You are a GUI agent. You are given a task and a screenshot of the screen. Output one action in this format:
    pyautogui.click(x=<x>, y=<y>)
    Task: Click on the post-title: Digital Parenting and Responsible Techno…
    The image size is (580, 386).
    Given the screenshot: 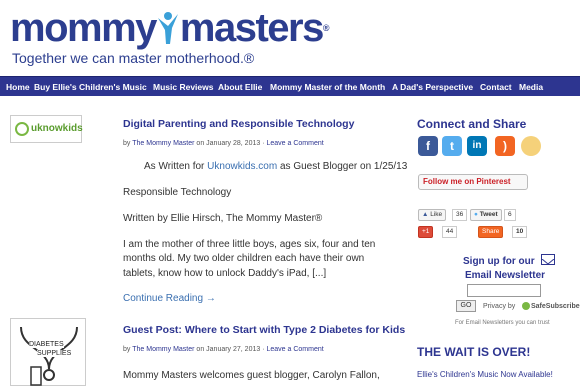 What is the action you would take?
    pyautogui.click(x=238, y=124)
    